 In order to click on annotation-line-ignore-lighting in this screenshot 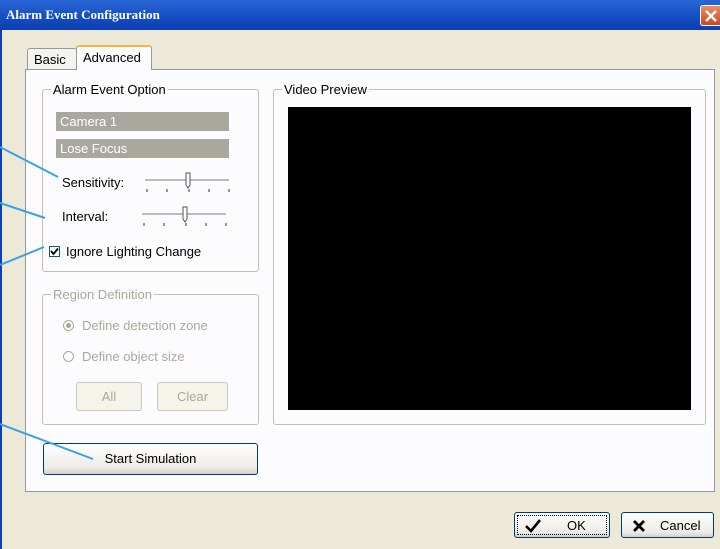, I will do `click(22, 256)`.